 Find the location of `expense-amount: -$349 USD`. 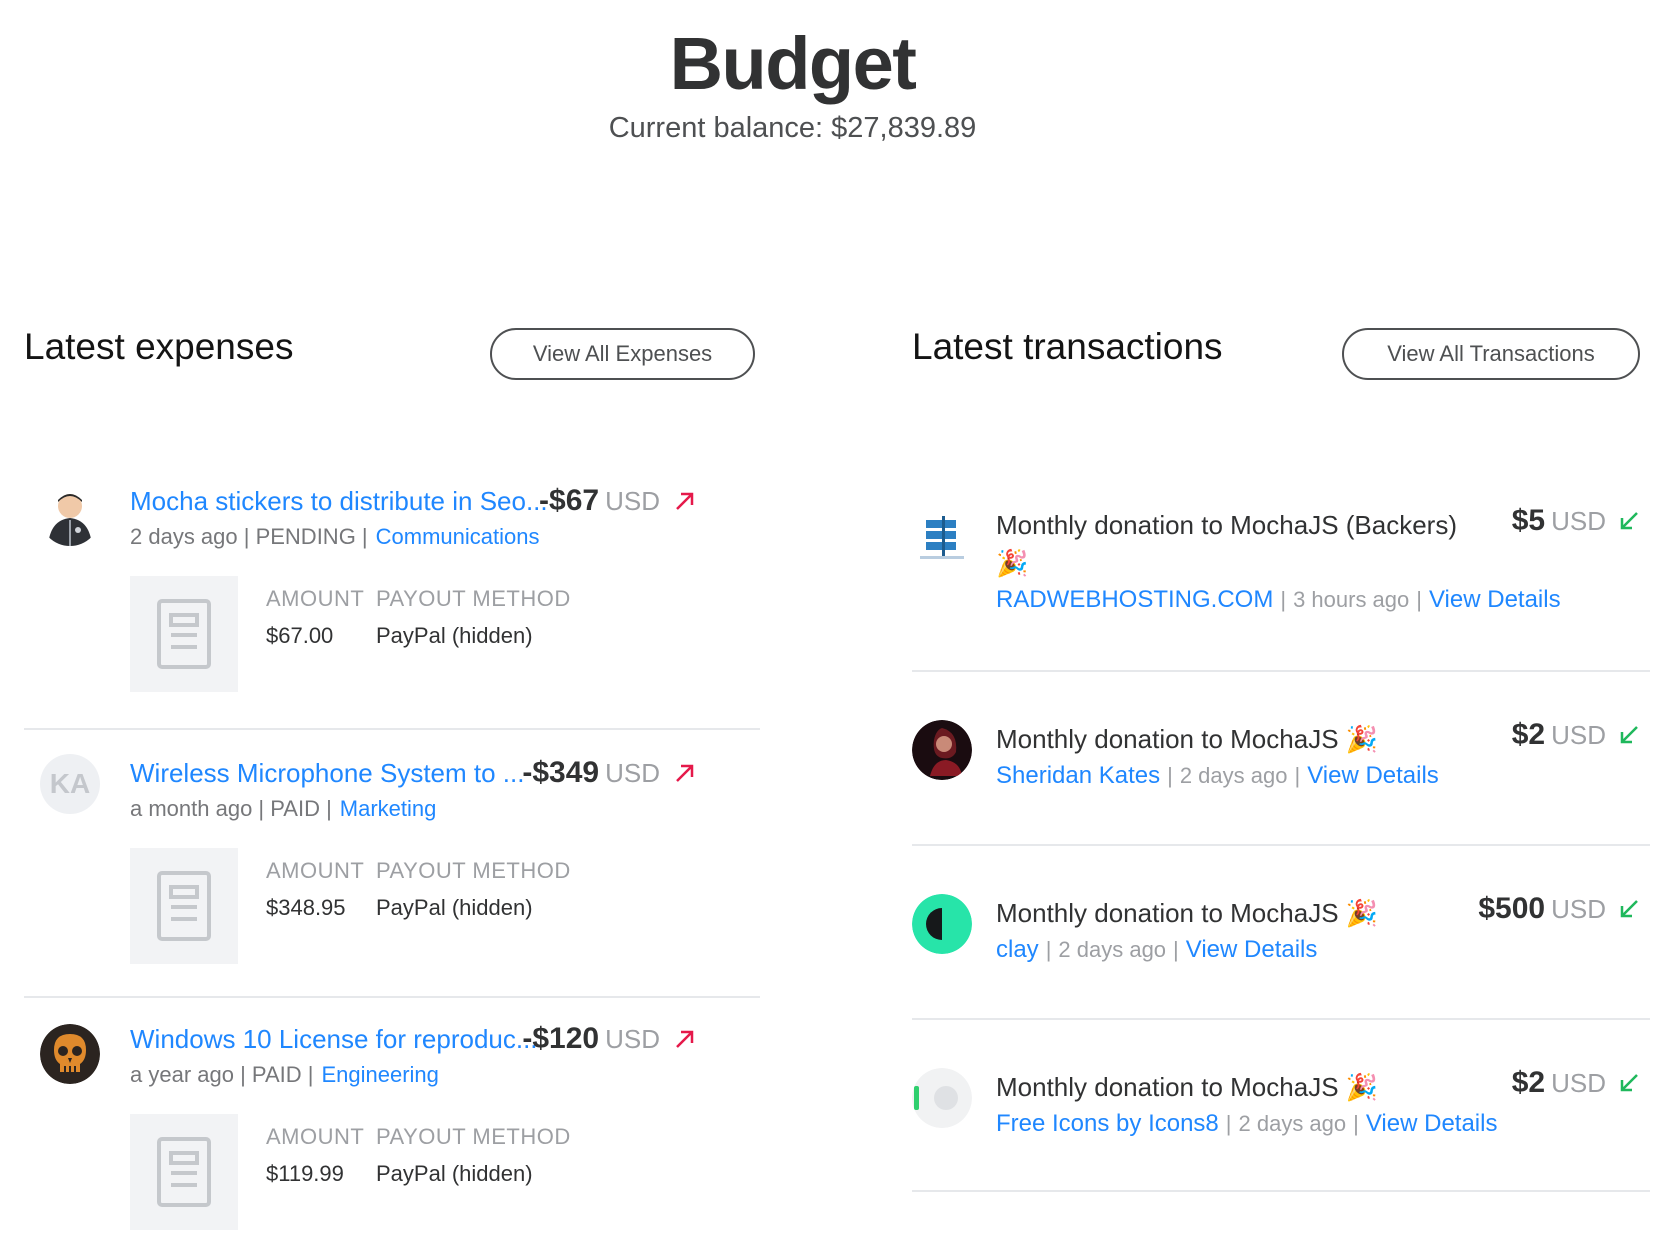

expense-amount: -$349 USD is located at coordinates (591, 772).